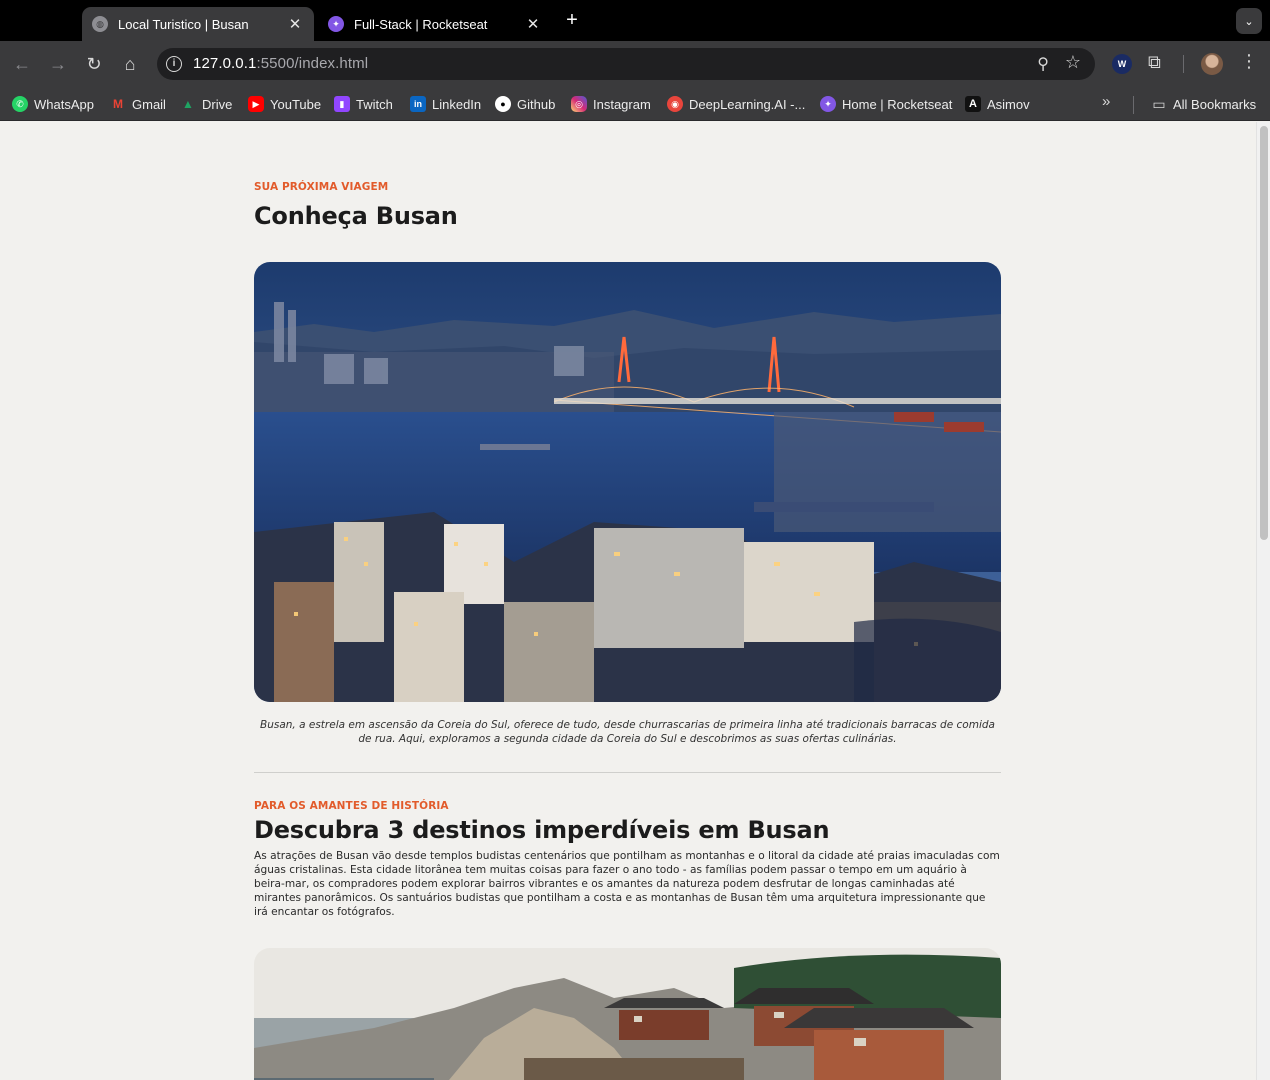 The width and height of the screenshot is (1270, 1080). What do you see at coordinates (1122, 64) in the screenshot?
I see `extension-w-icon: W` at bounding box center [1122, 64].